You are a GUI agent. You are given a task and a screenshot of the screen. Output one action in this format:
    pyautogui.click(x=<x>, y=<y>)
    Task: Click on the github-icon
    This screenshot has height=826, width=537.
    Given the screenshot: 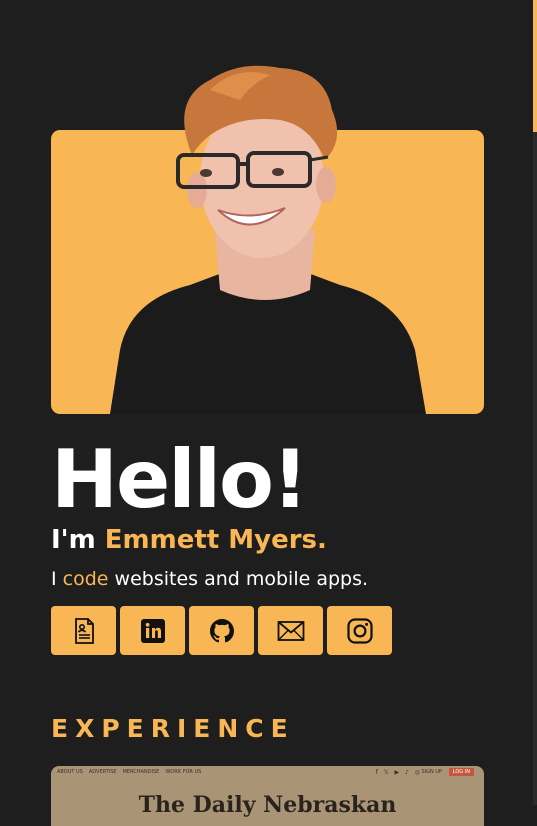 What is the action you would take?
    pyautogui.click(x=221, y=630)
    